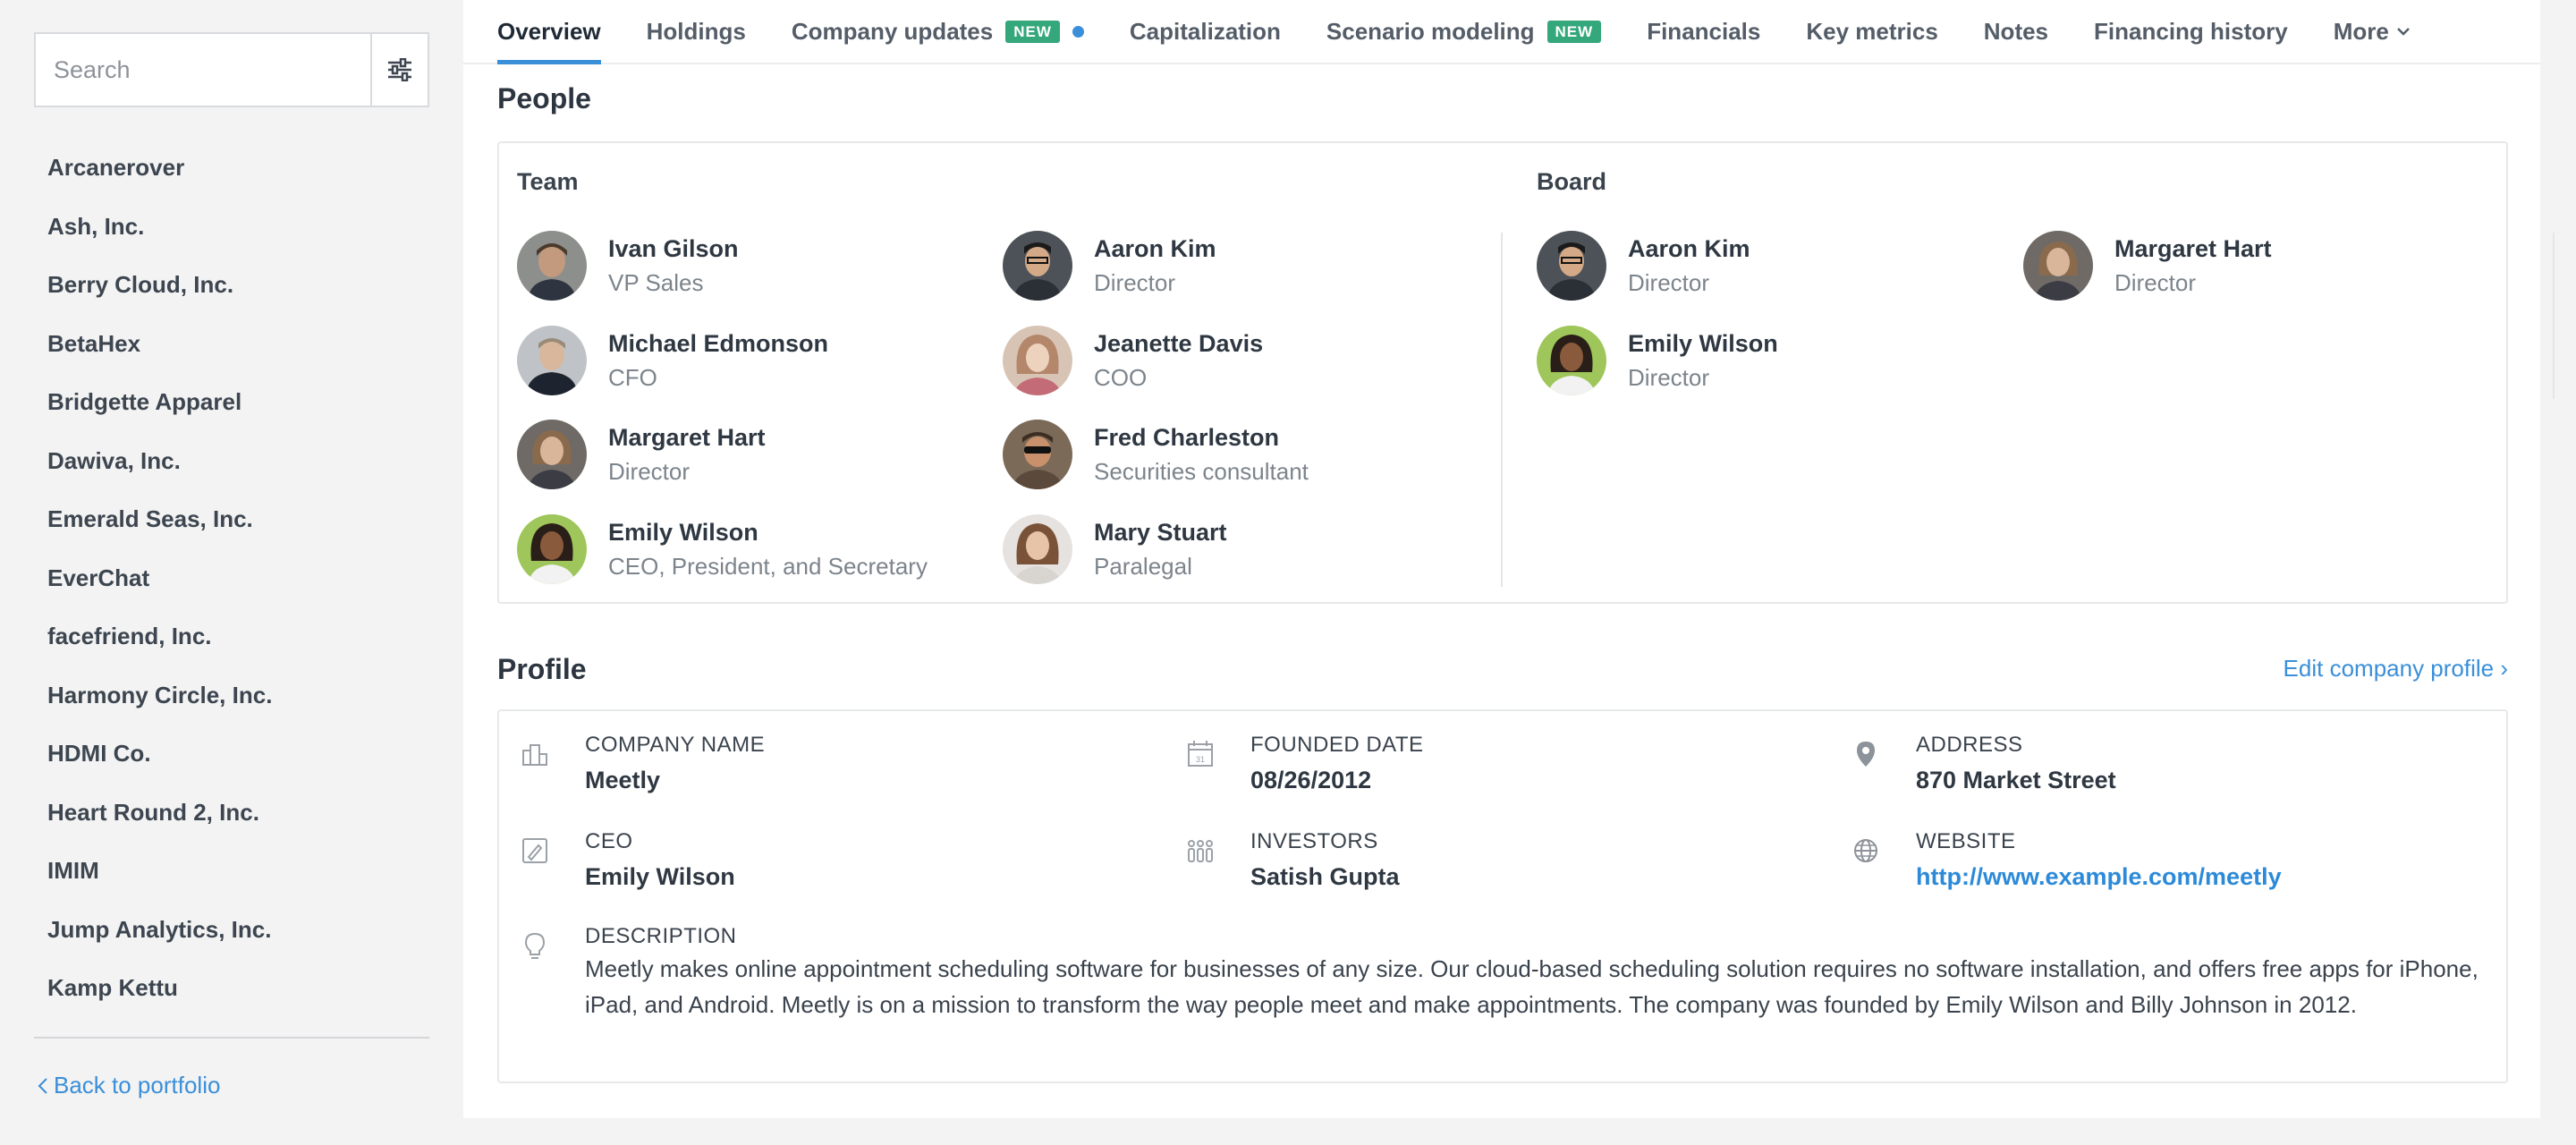 The height and width of the screenshot is (1145, 2576). What do you see at coordinates (1143, 566) in the screenshot?
I see `person-role: Paralegal` at bounding box center [1143, 566].